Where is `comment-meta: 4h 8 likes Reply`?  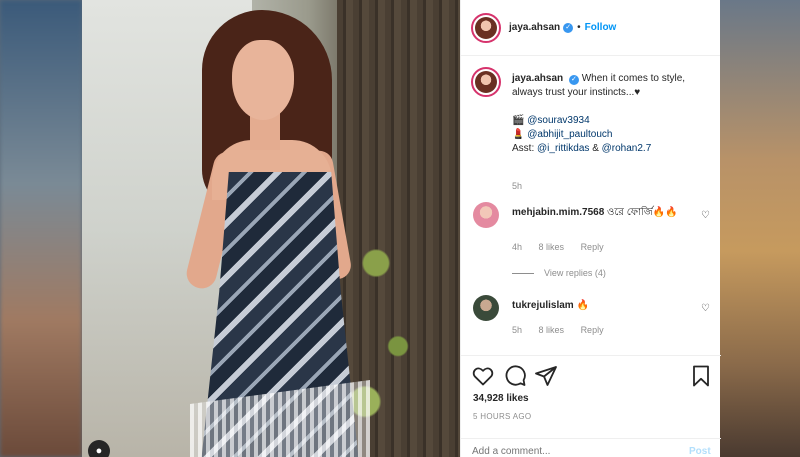 comment-meta: 4h 8 likes Reply is located at coordinates (565, 247).